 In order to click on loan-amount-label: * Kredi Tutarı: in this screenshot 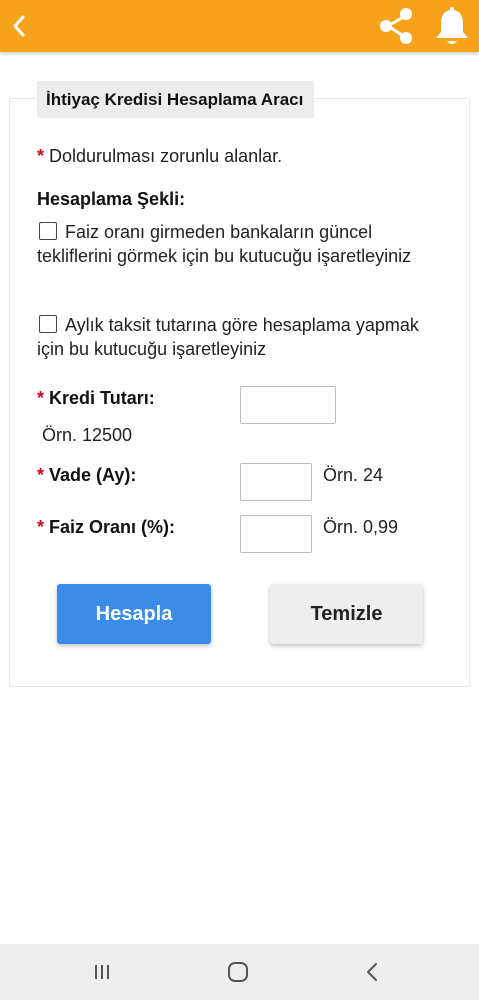, I will do `click(96, 398)`.